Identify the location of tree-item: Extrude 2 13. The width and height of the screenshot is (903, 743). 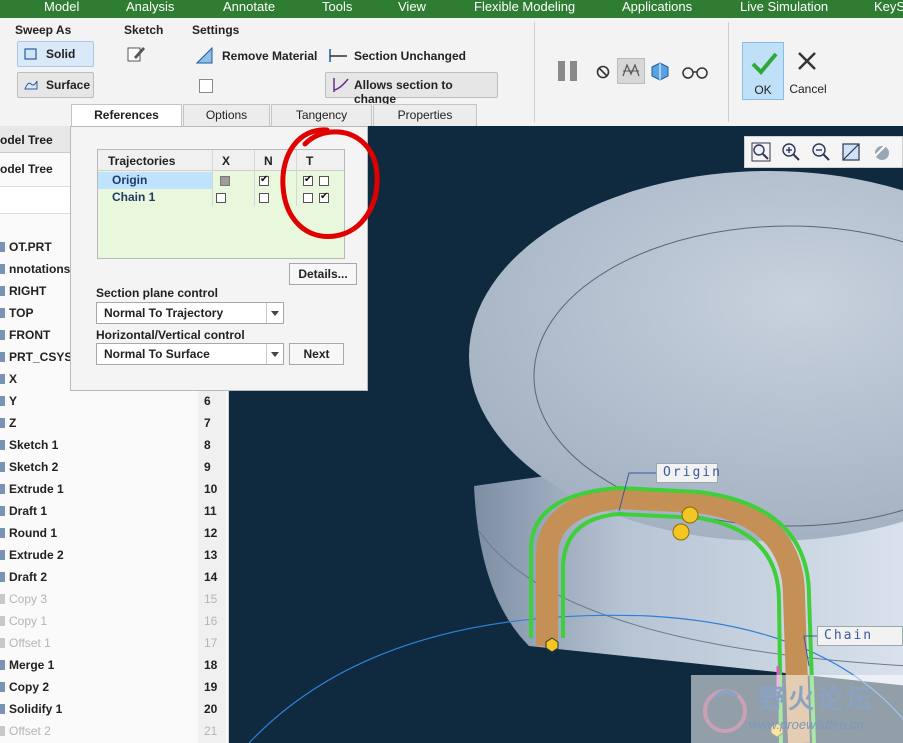
(111, 555).